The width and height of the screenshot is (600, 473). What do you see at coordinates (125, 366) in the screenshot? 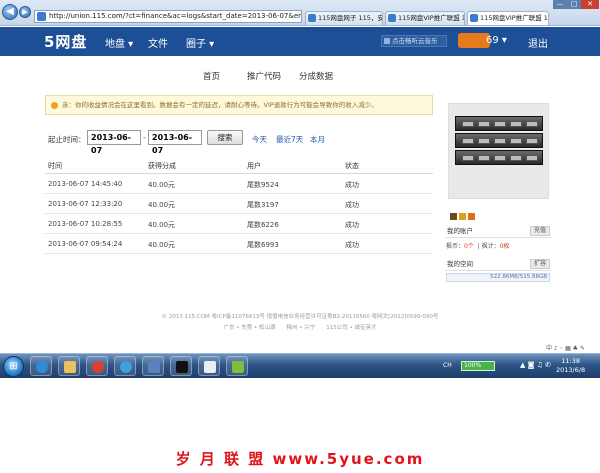
I see `browser-app-icon` at bounding box center [125, 366].